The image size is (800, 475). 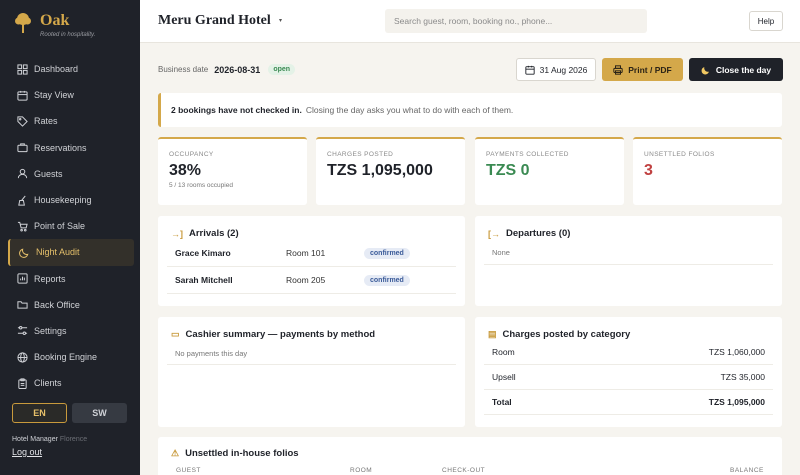 What do you see at coordinates (50, 330) in the screenshot?
I see `sidebar-item-label: Settings` at bounding box center [50, 330].